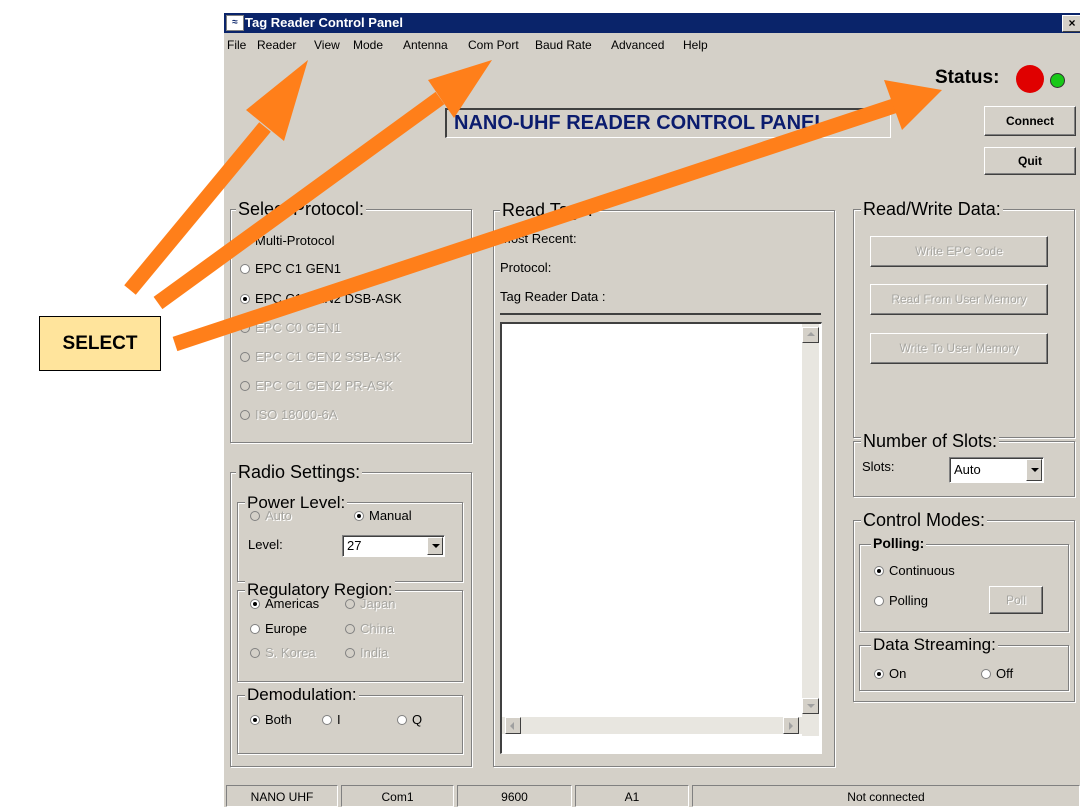 This screenshot has width=1080, height=807. What do you see at coordinates (460, 89) in the screenshot?
I see `arrowhead-com-port-menu` at bounding box center [460, 89].